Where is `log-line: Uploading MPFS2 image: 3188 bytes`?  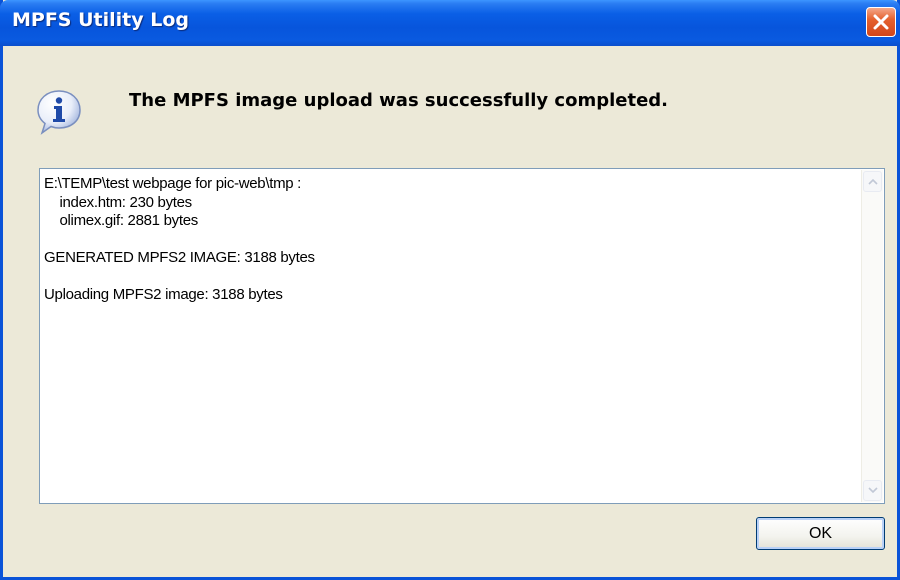 log-line: Uploading MPFS2 image: 3188 bytes is located at coordinates (163, 294).